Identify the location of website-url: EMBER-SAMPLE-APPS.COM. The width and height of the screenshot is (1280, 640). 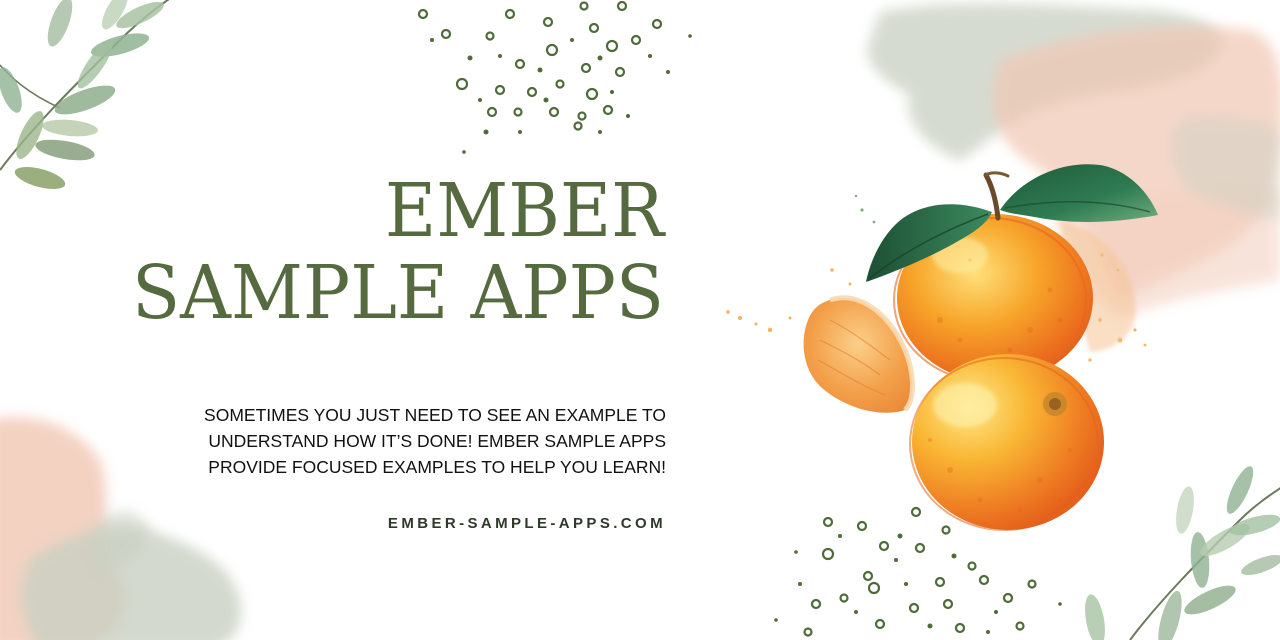
(526, 523).